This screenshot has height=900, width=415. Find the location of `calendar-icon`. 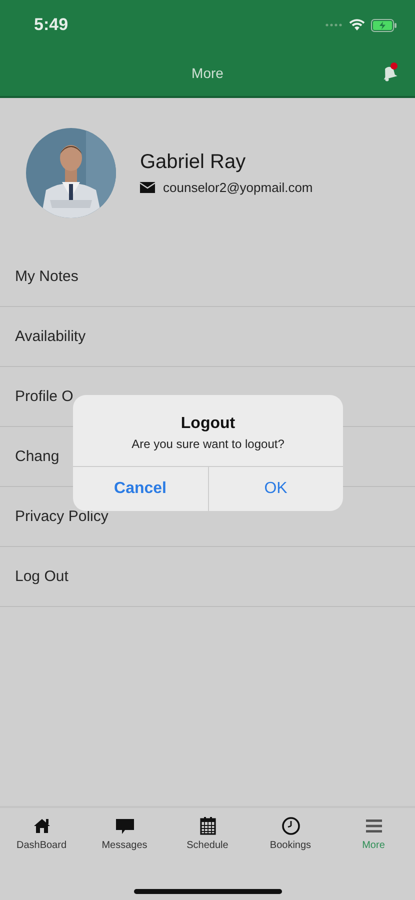

calendar-icon is located at coordinates (208, 826).